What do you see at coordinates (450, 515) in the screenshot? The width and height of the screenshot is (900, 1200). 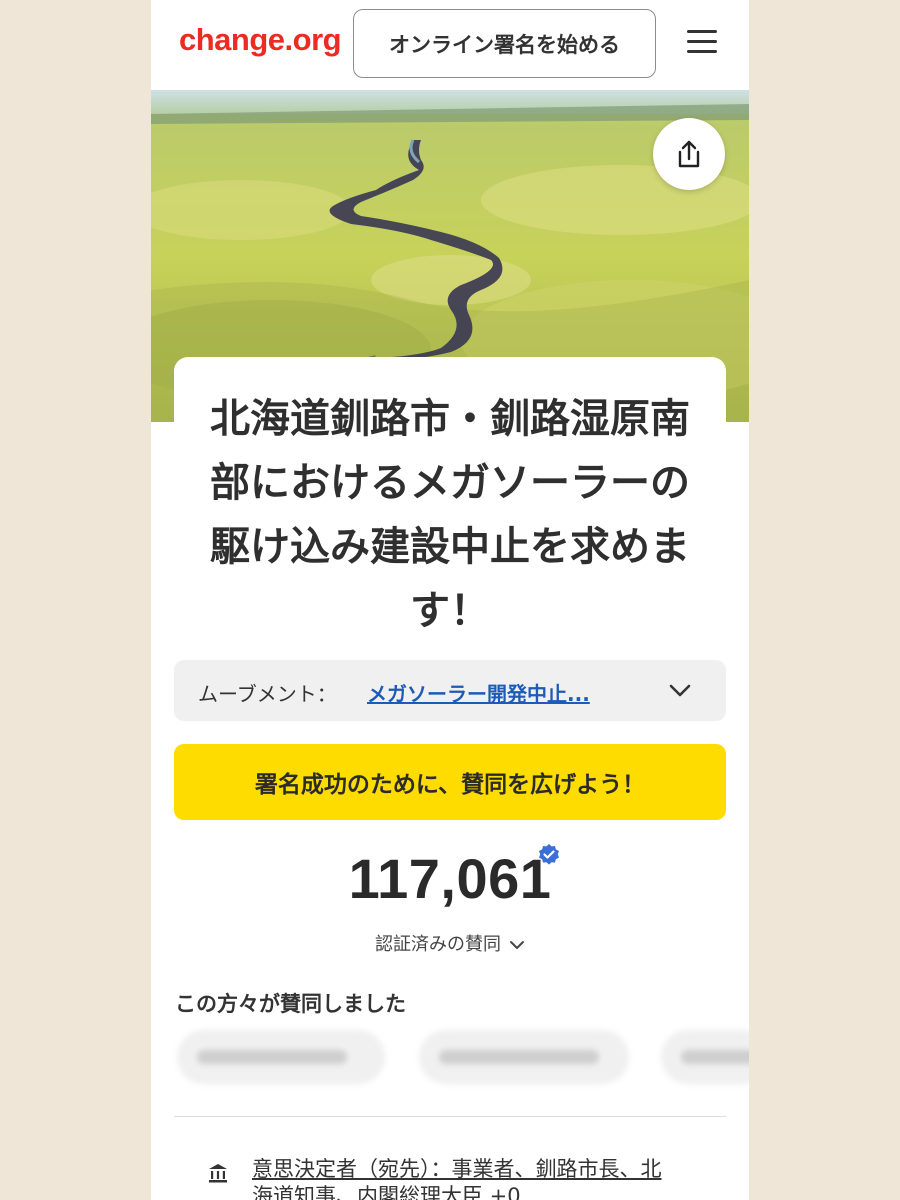 I see `petition-title: 北海道釧路市・釧路湿原南部におけるメガソーラーの駆け込み建設中止を求めます！` at bounding box center [450, 515].